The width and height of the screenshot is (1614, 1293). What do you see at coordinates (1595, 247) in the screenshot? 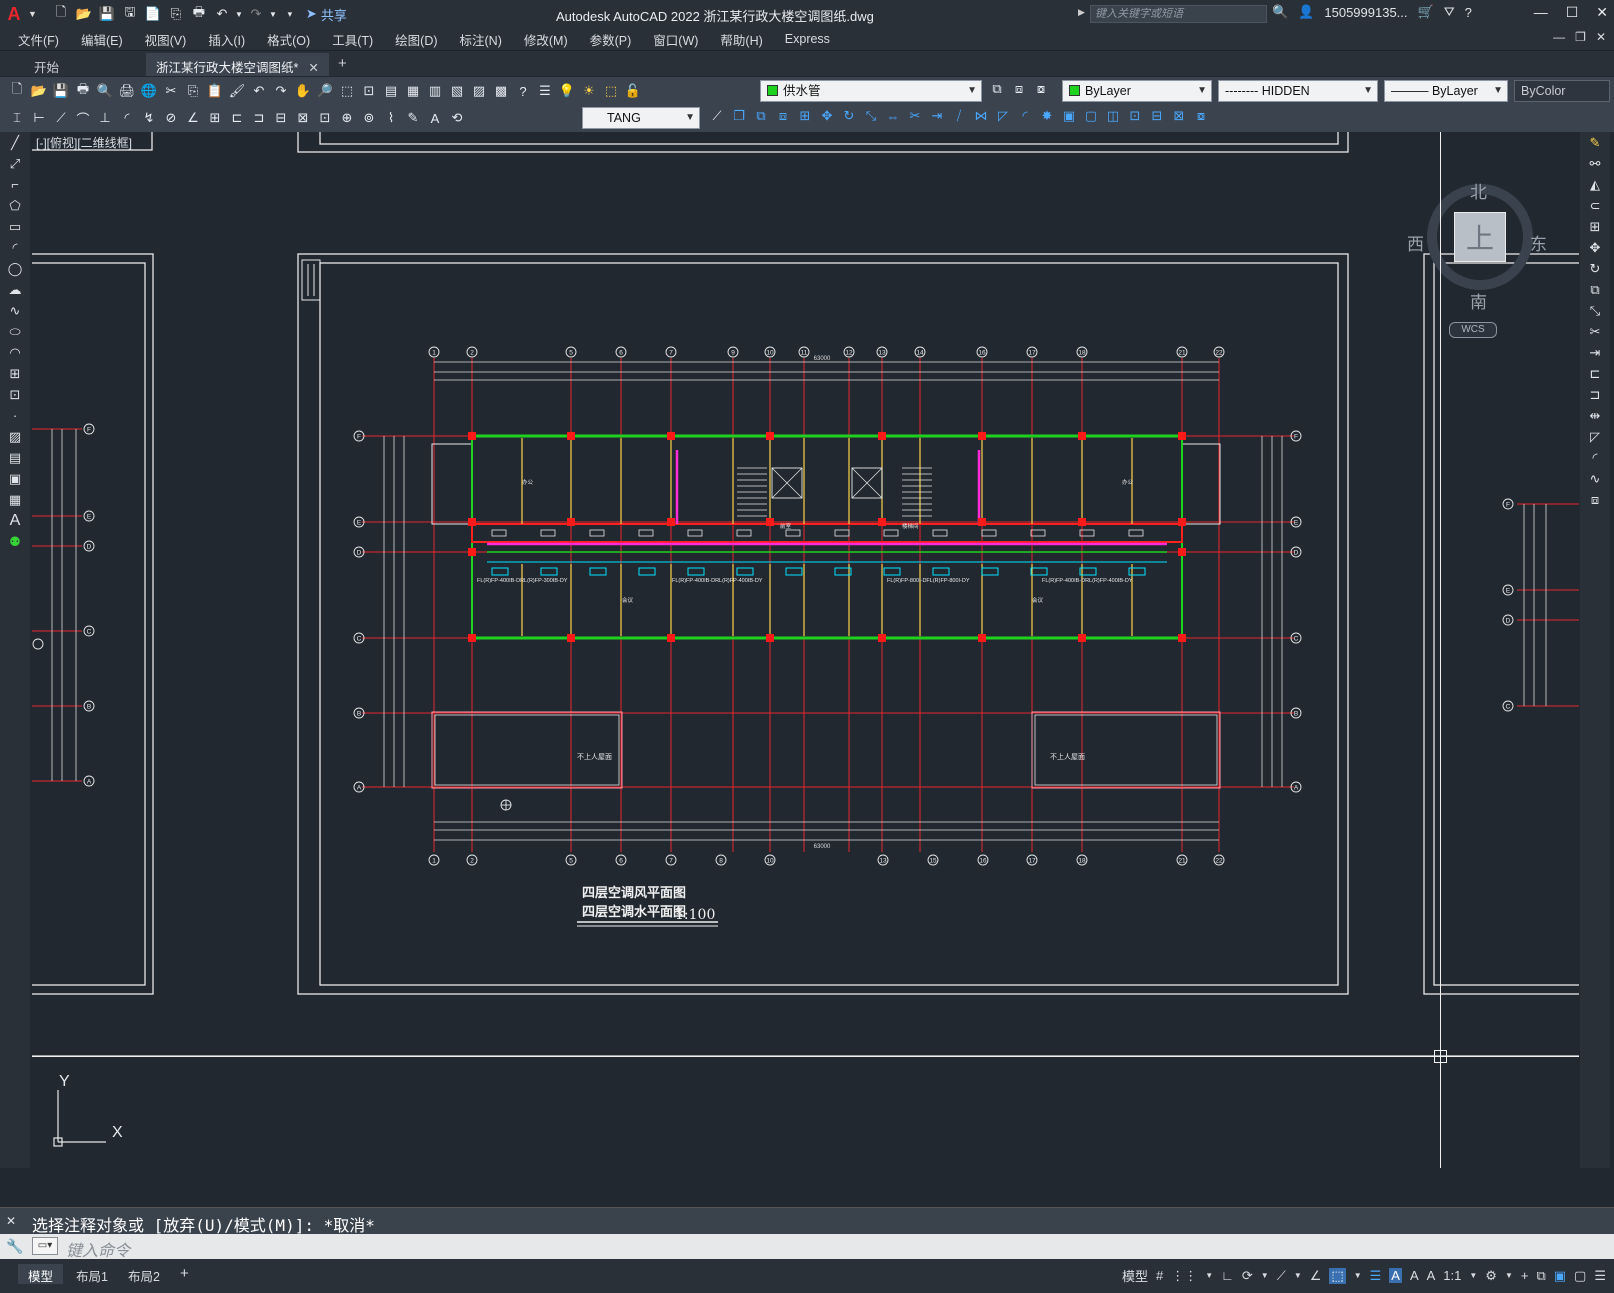
I see `move-icon: ✥` at bounding box center [1595, 247].